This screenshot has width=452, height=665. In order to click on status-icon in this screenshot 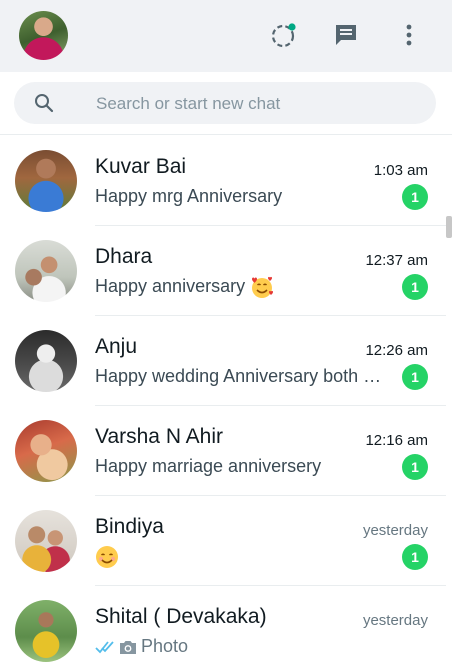, I will do `click(284, 35)`.